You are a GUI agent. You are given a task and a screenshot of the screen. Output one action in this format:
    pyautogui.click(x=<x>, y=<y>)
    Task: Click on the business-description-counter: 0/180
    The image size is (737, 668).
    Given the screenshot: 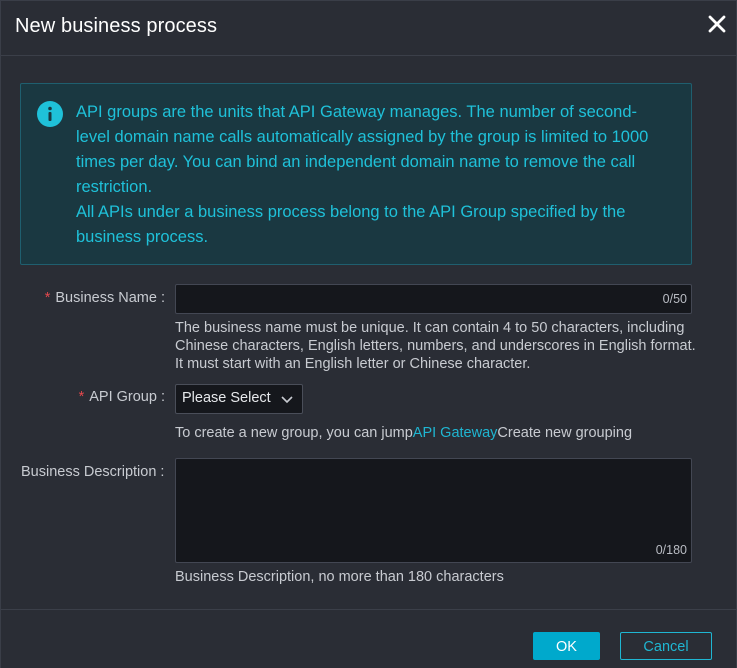 What is the action you would take?
    pyautogui.click(x=671, y=550)
    